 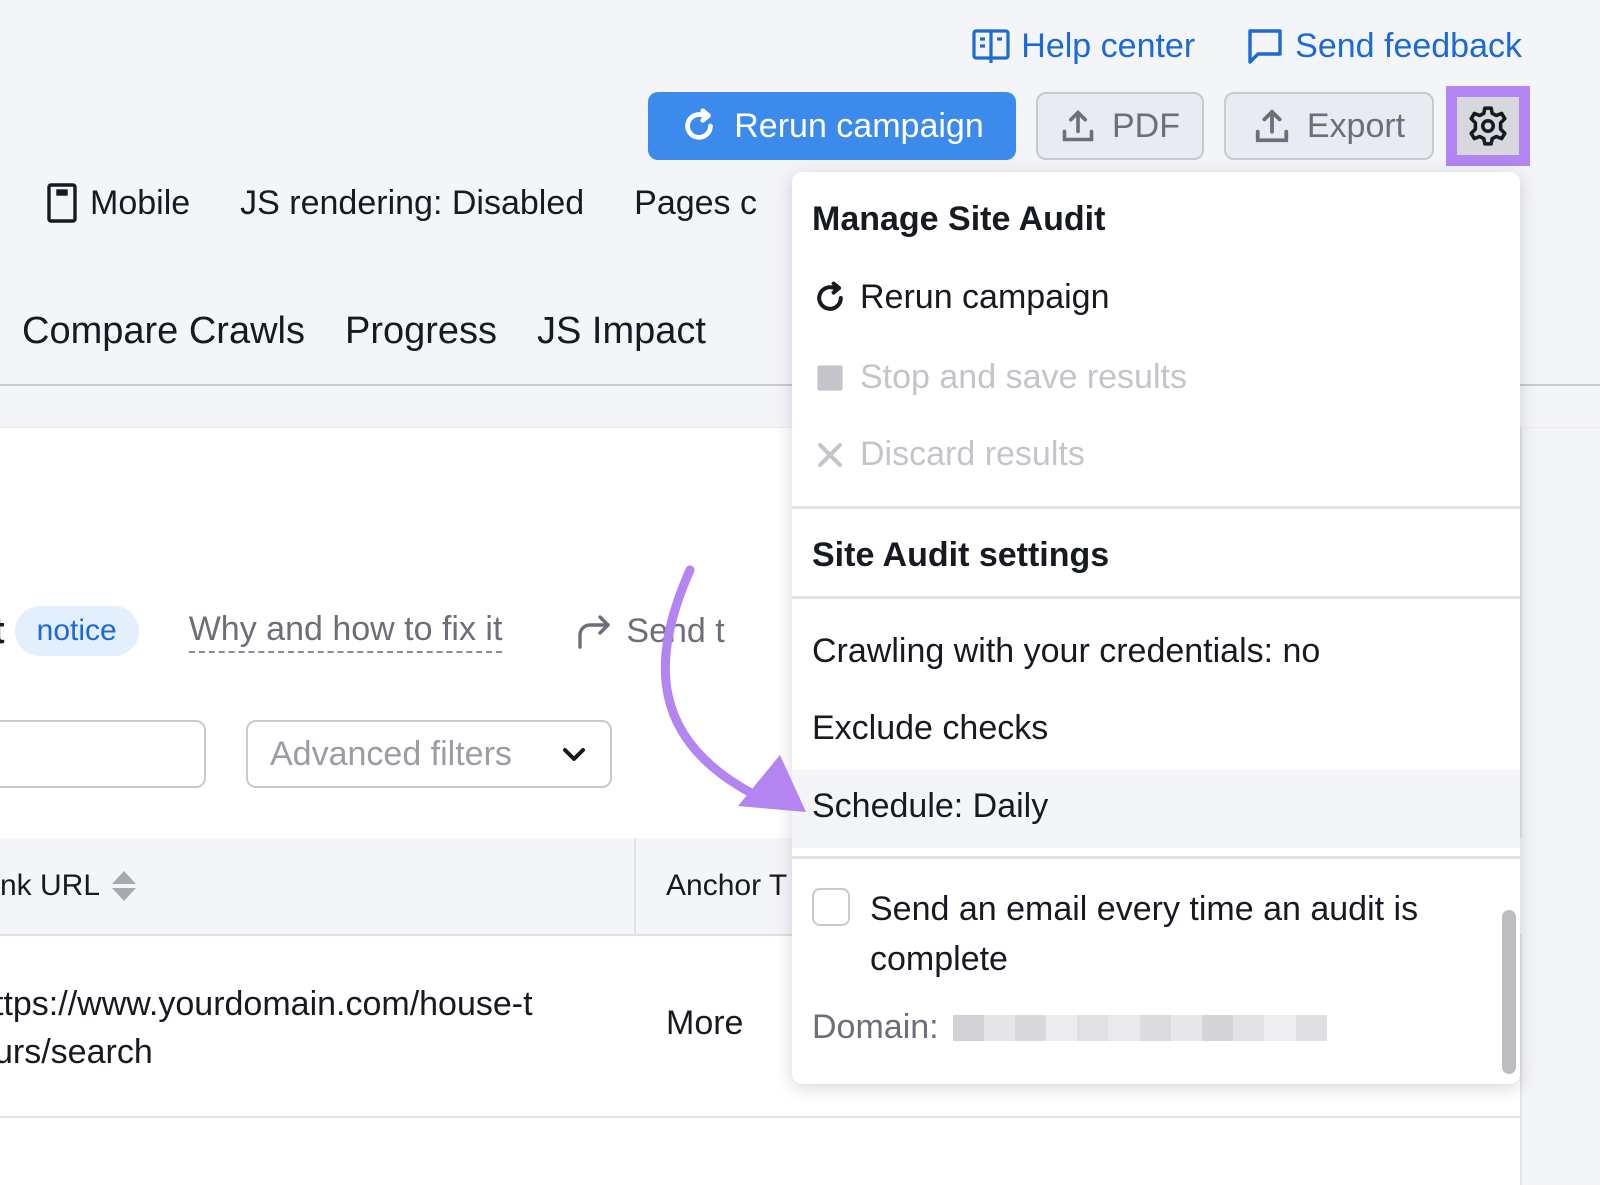 What do you see at coordinates (831, 907) in the screenshot?
I see `email-checkbox` at bounding box center [831, 907].